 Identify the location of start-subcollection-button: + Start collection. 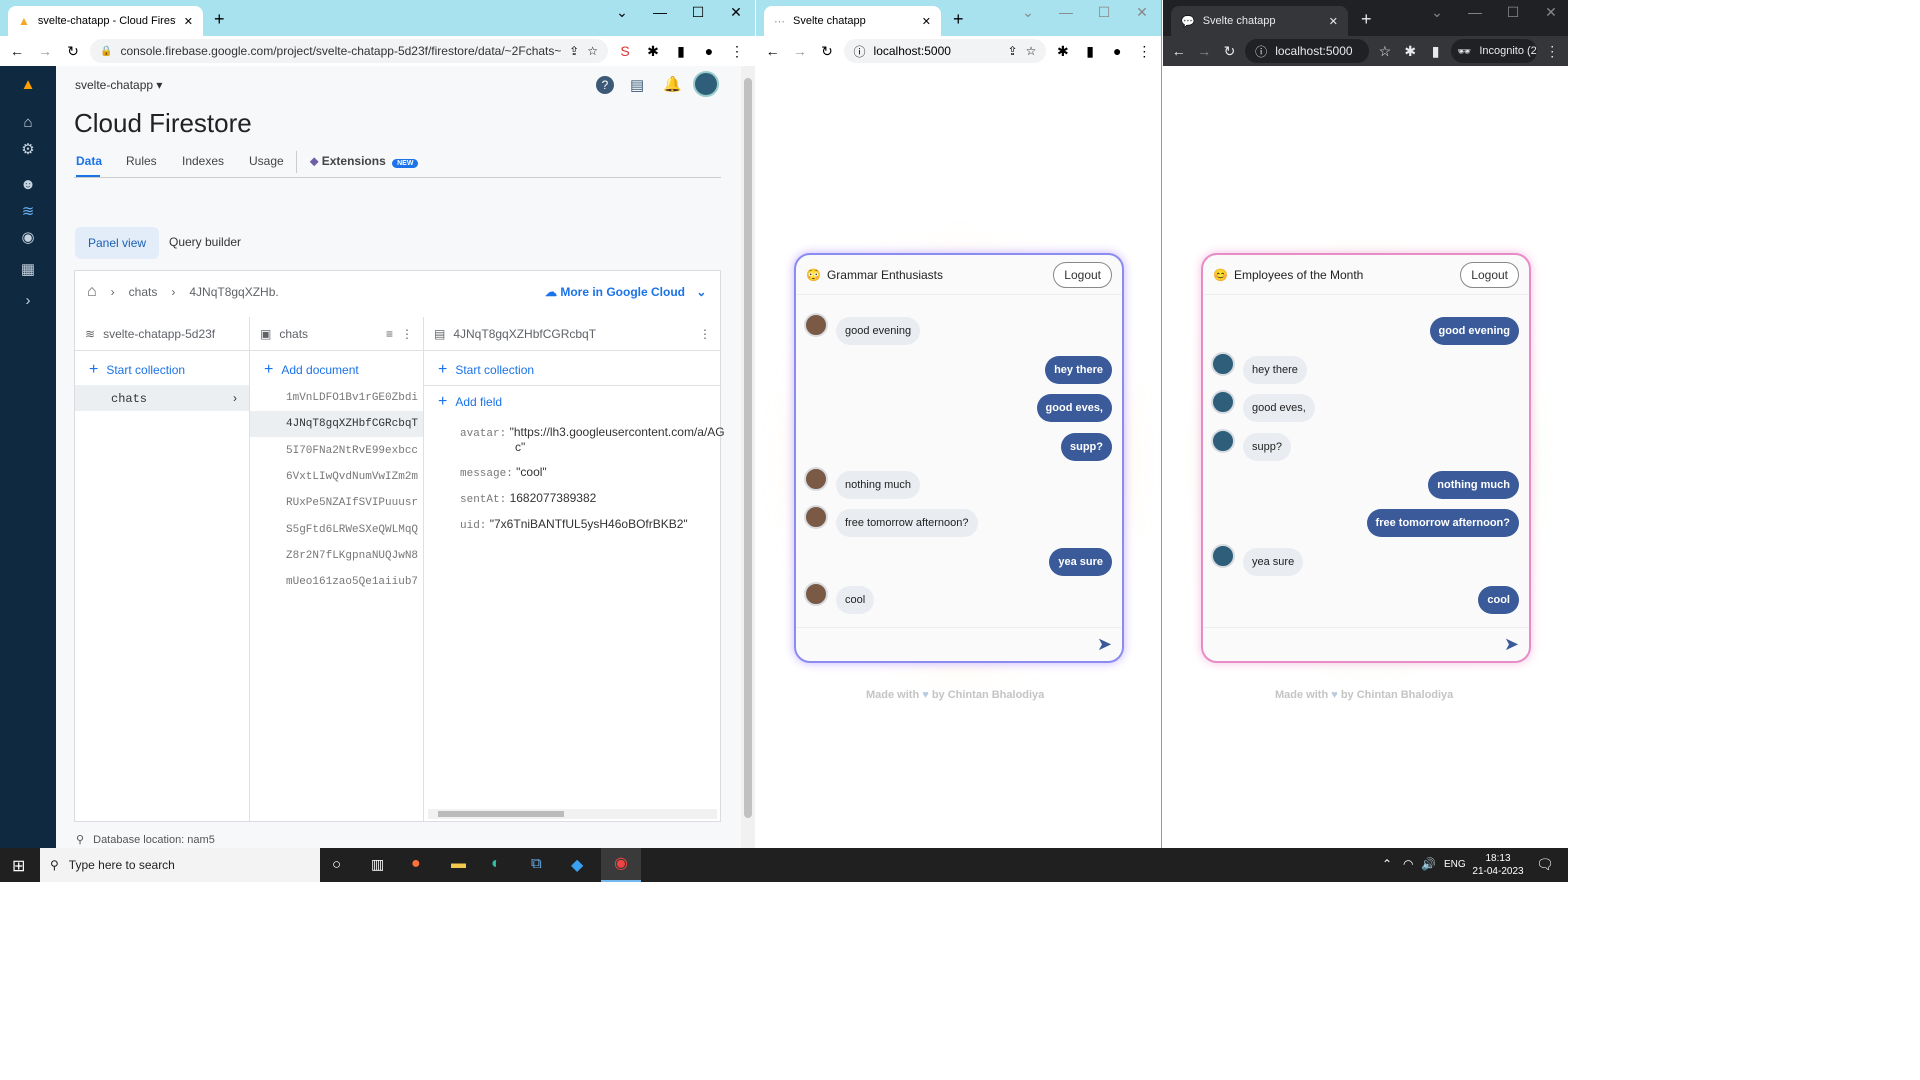
(486, 370).